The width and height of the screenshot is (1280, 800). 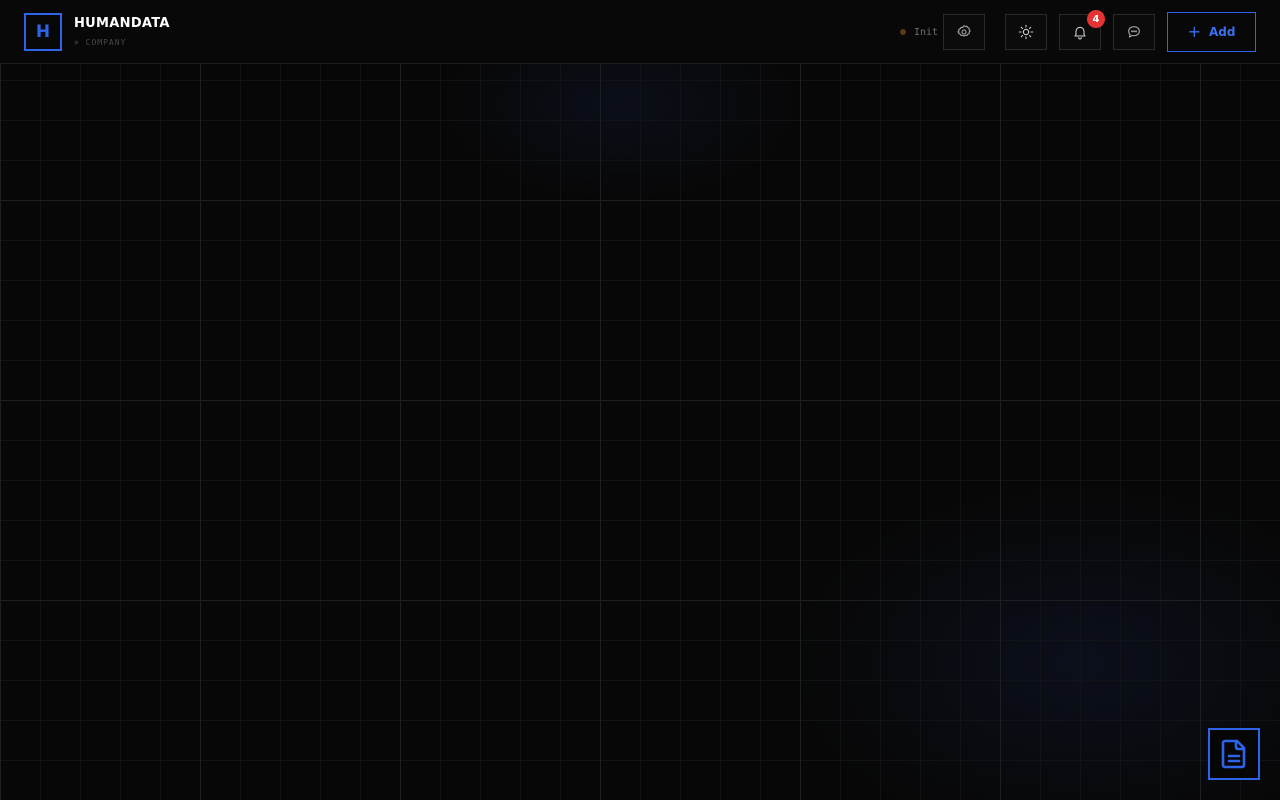 I want to click on top-bar: H HUMANDATA × COMPANY Init 4 + Add, so click(x=640, y=32).